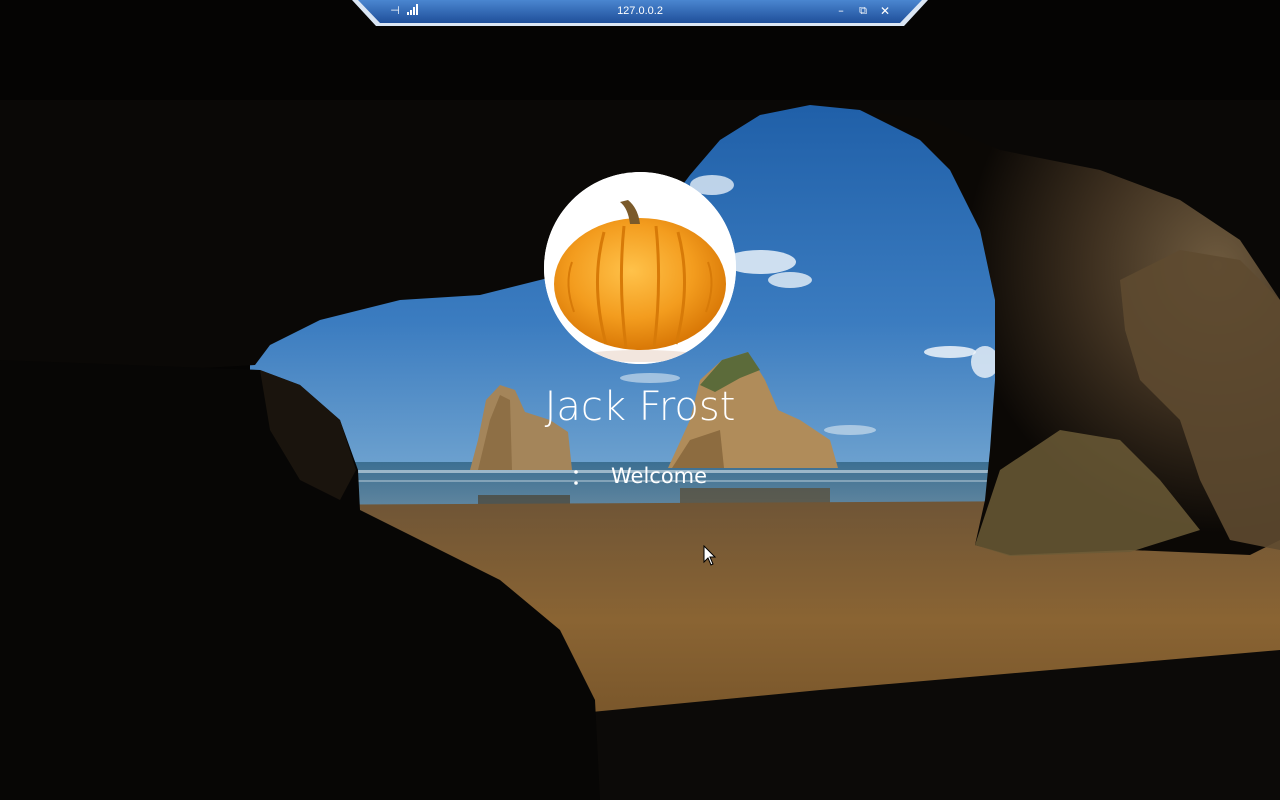 Image resolution: width=1280 pixels, height=800 pixels. What do you see at coordinates (863, 11) in the screenshot?
I see `restore-icon: ⧉` at bounding box center [863, 11].